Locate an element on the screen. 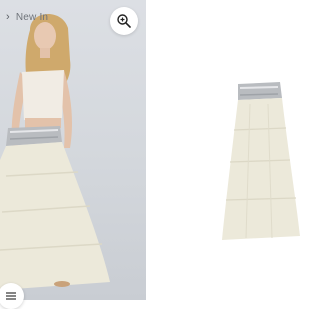 The height and width of the screenshot is (309, 320). breadcrumb-label: New In is located at coordinates (32, 17).